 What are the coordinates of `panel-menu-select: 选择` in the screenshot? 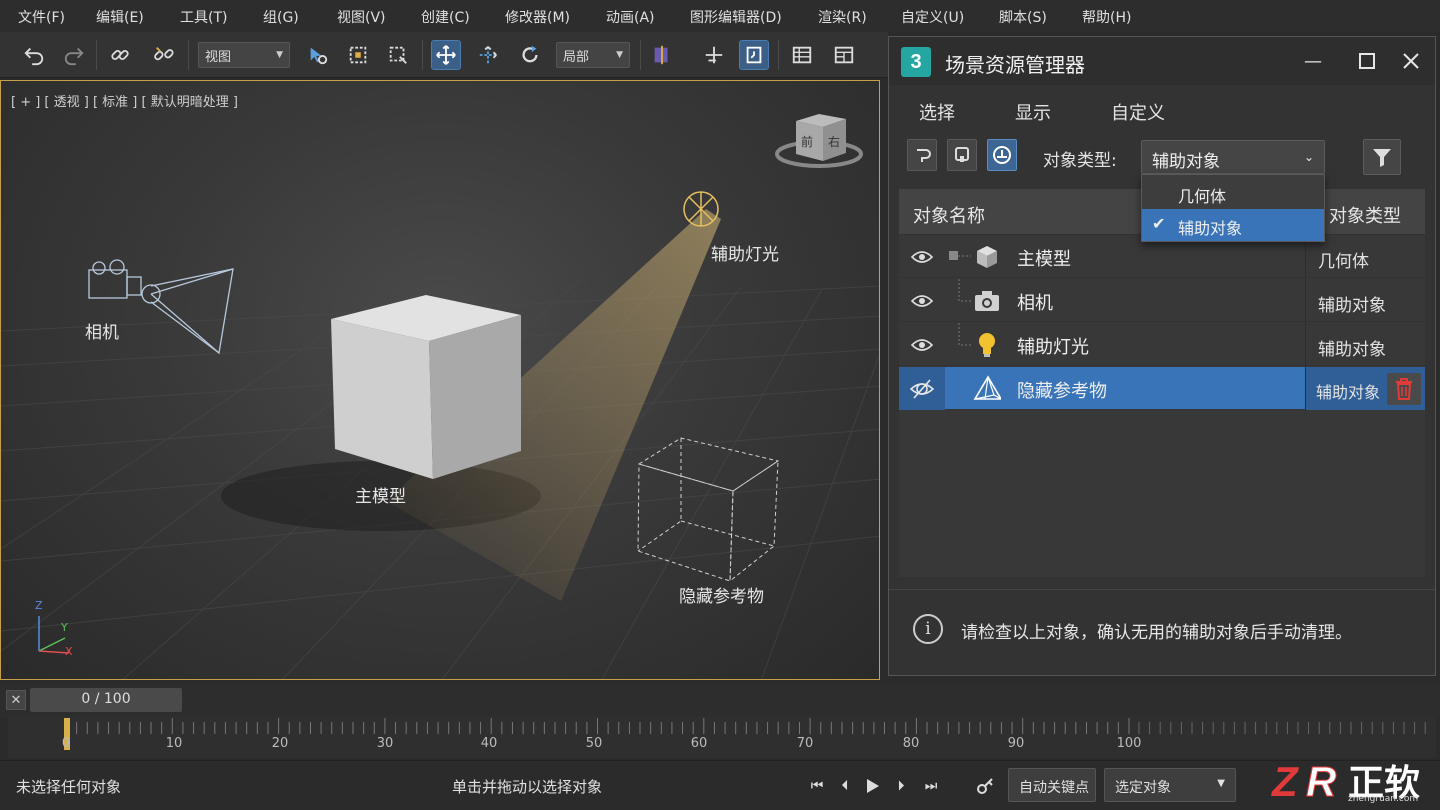 It's located at (937, 112).